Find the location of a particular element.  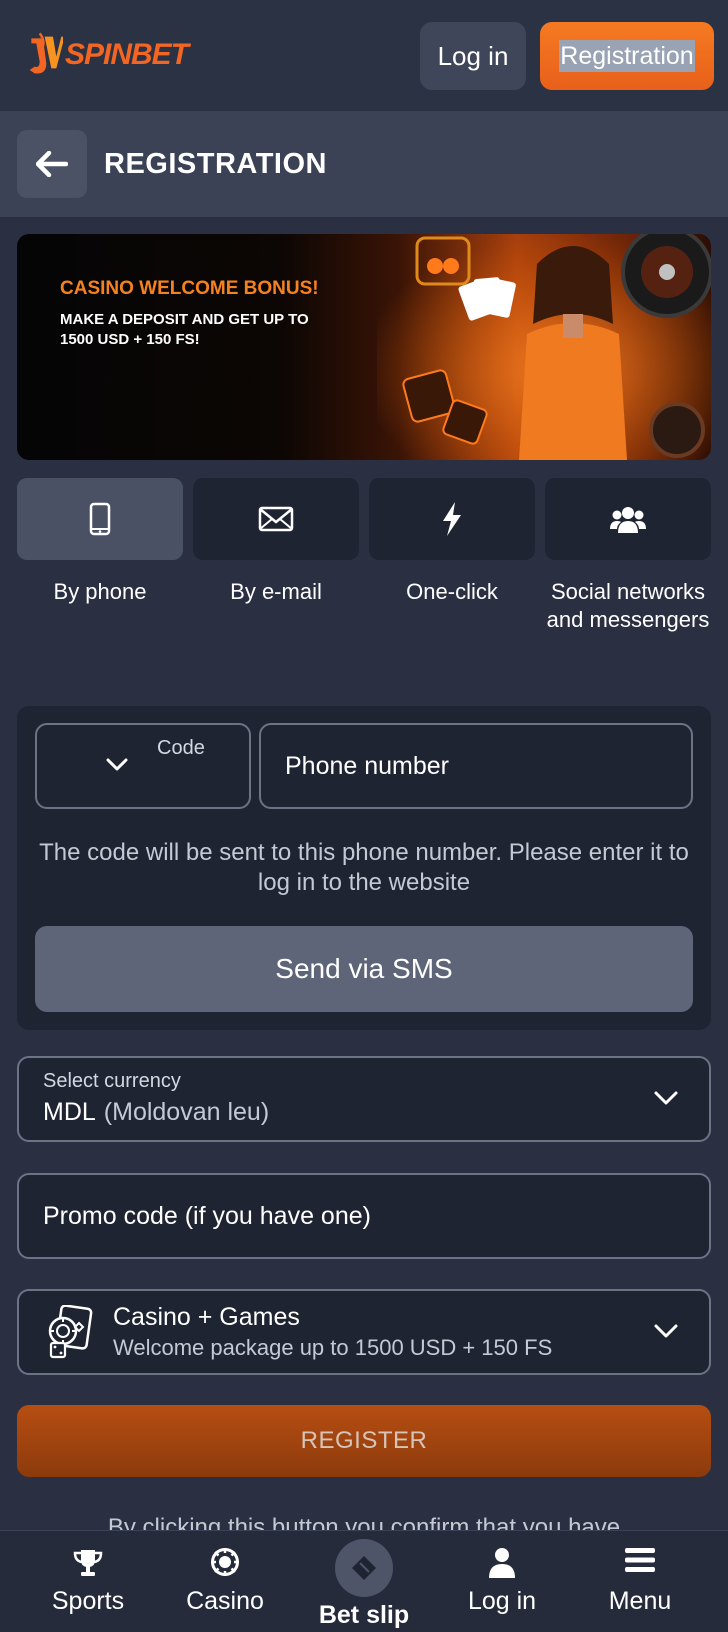

currency-value: MDL (Moldovan leu) is located at coordinates (156, 1112).